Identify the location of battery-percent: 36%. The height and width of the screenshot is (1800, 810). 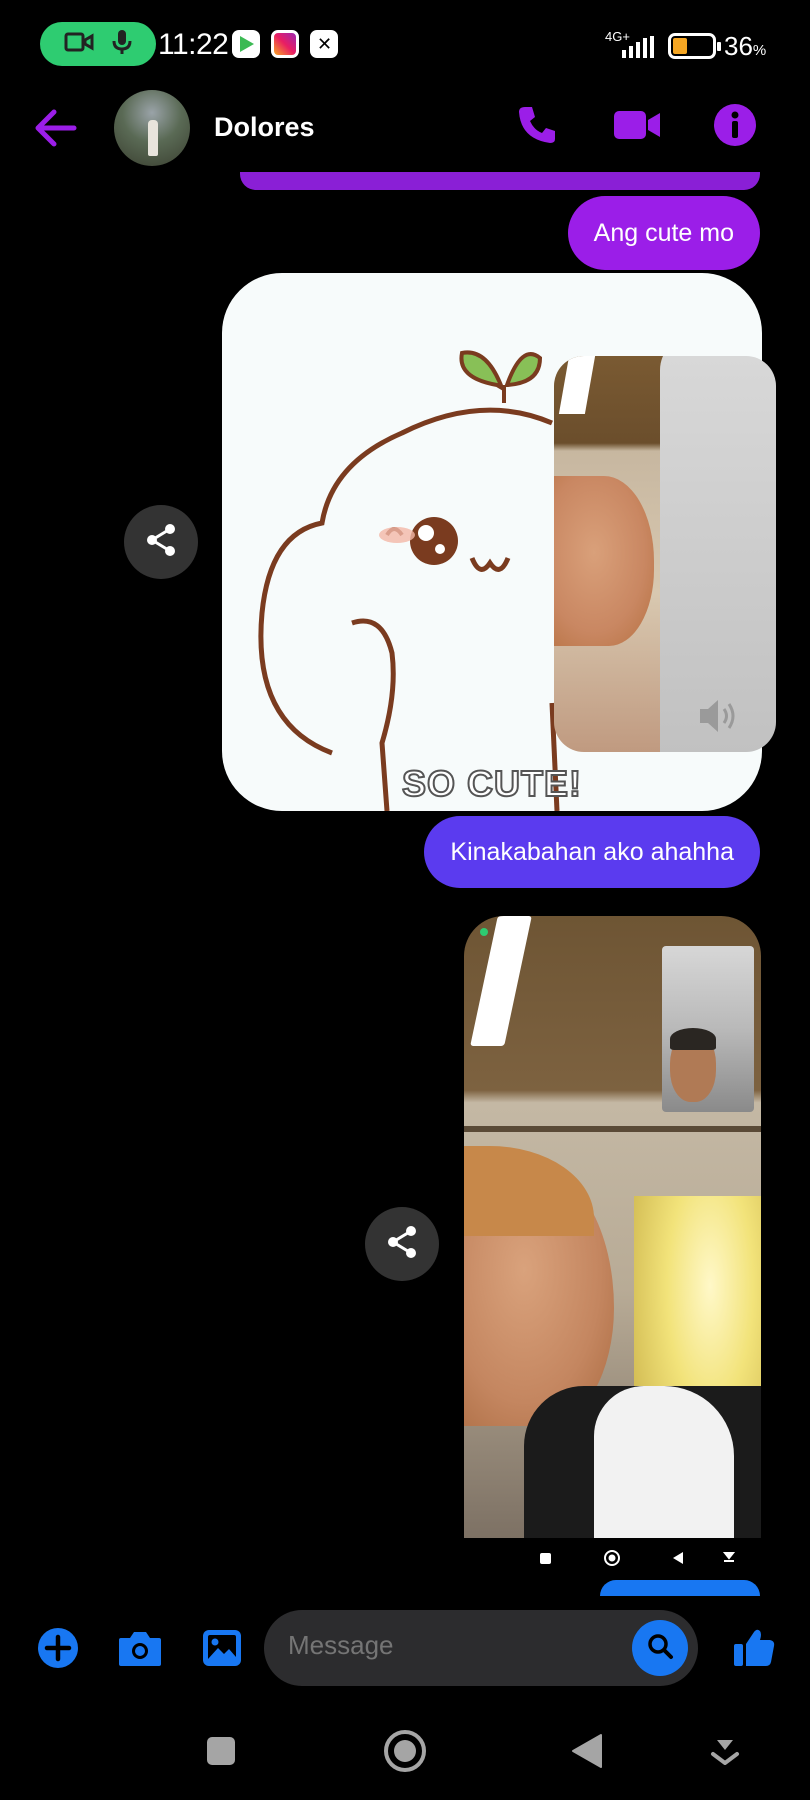
(745, 46).